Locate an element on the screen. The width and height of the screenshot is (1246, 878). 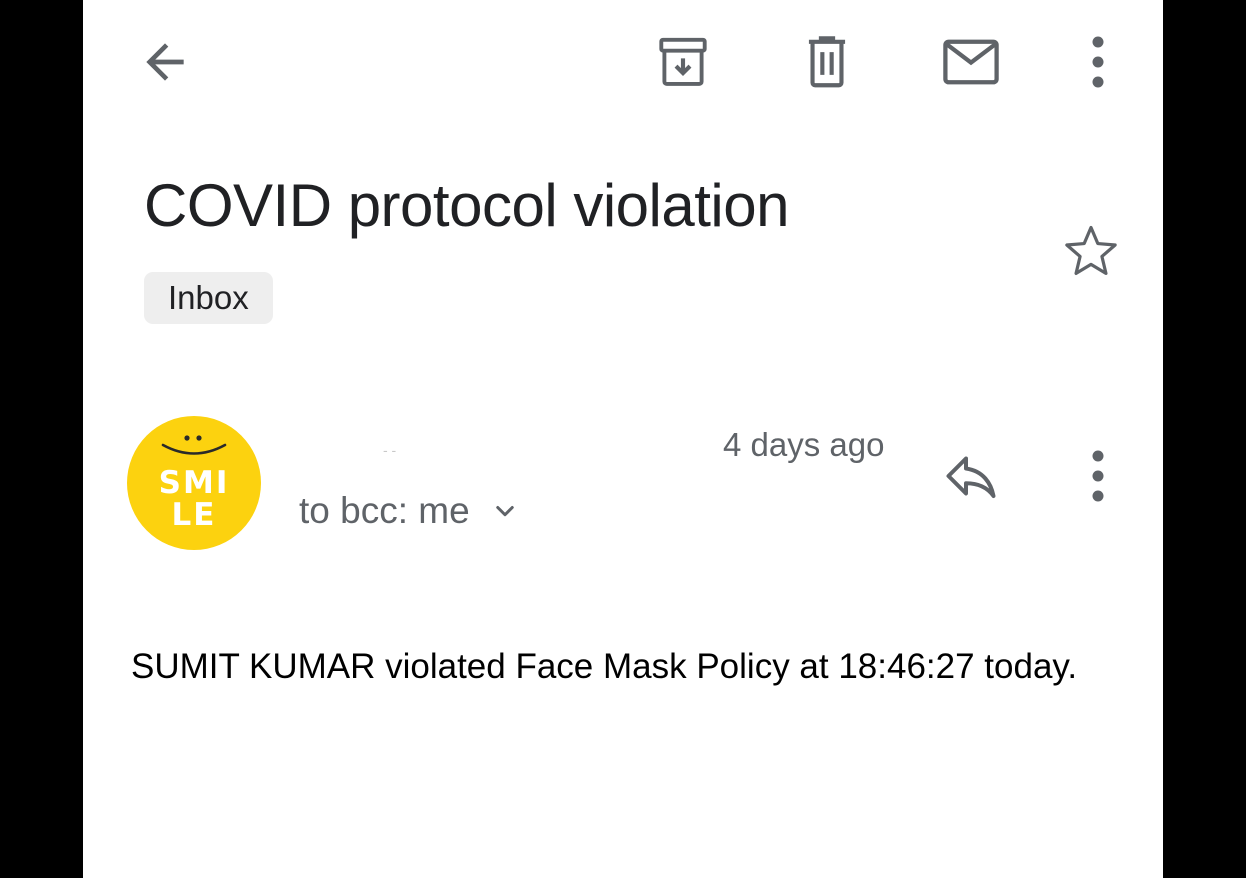
back-button is located at coordinates (165, 62).